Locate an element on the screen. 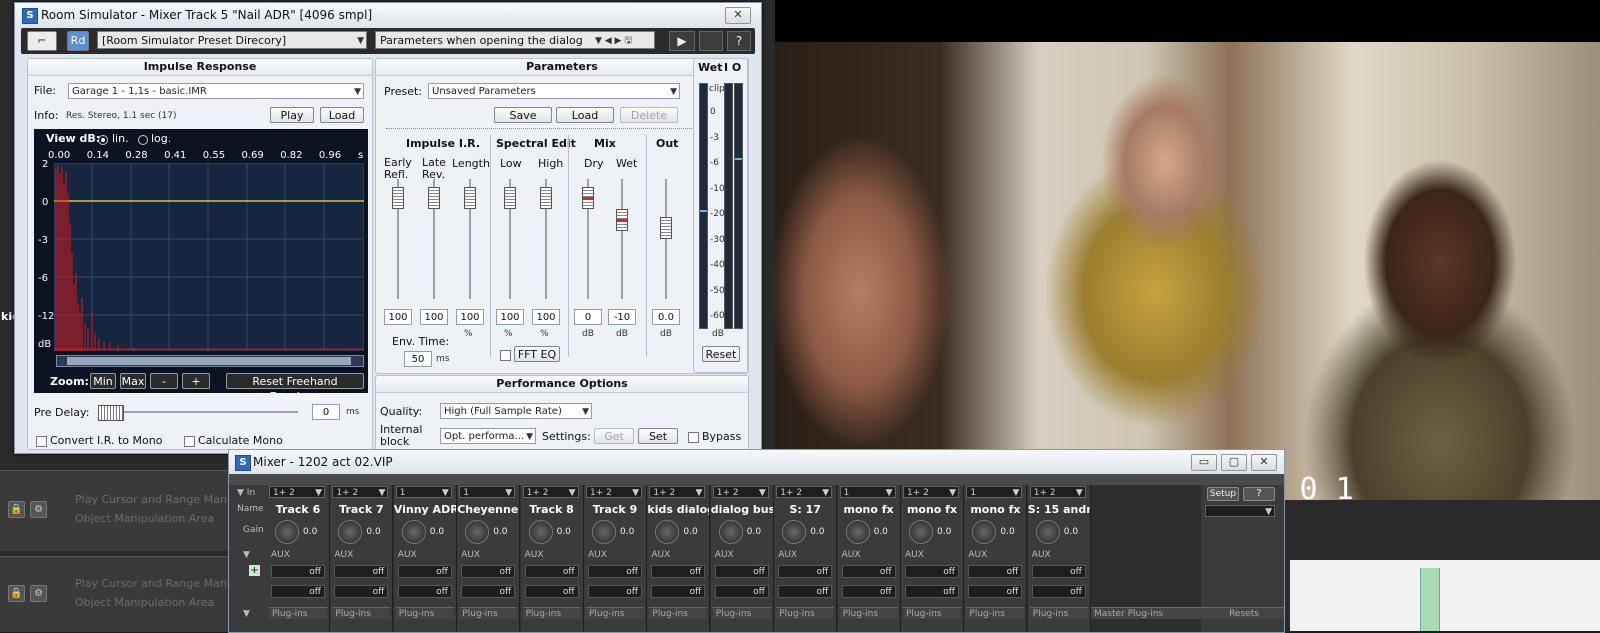 Image resolution: width=1600 pixels, height=633 pixels. resets-button: Resets is located at coordinates (1242, 613).